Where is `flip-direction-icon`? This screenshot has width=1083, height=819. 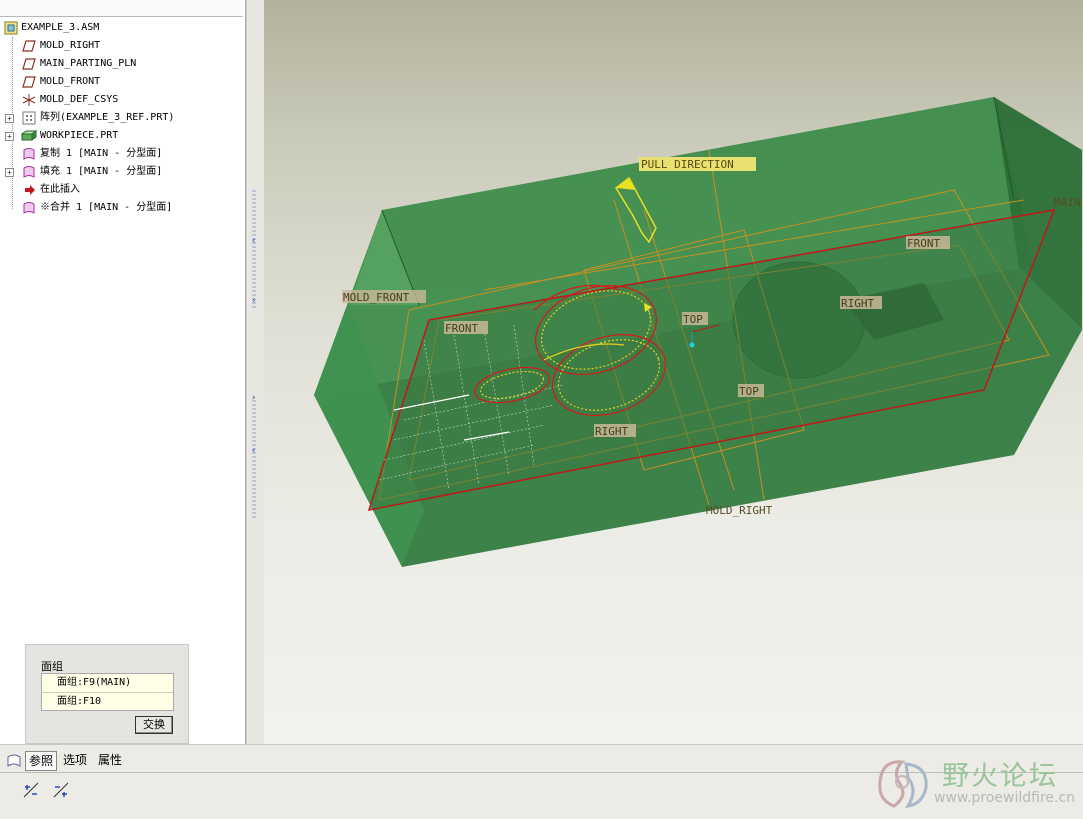 flip-direction-icon is located at coordinates (61, 790).